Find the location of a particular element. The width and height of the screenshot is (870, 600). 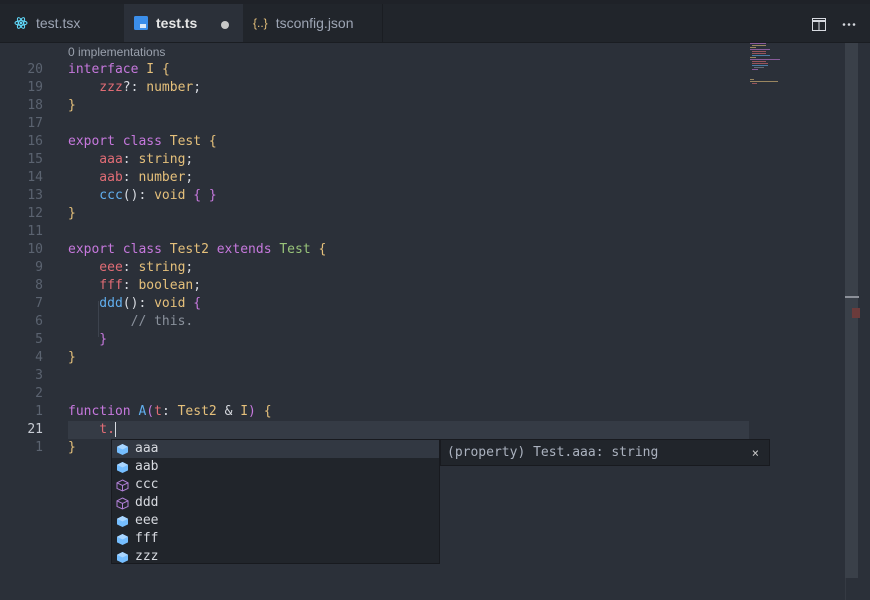

code-token: eee is located at coordinates (95, 267).